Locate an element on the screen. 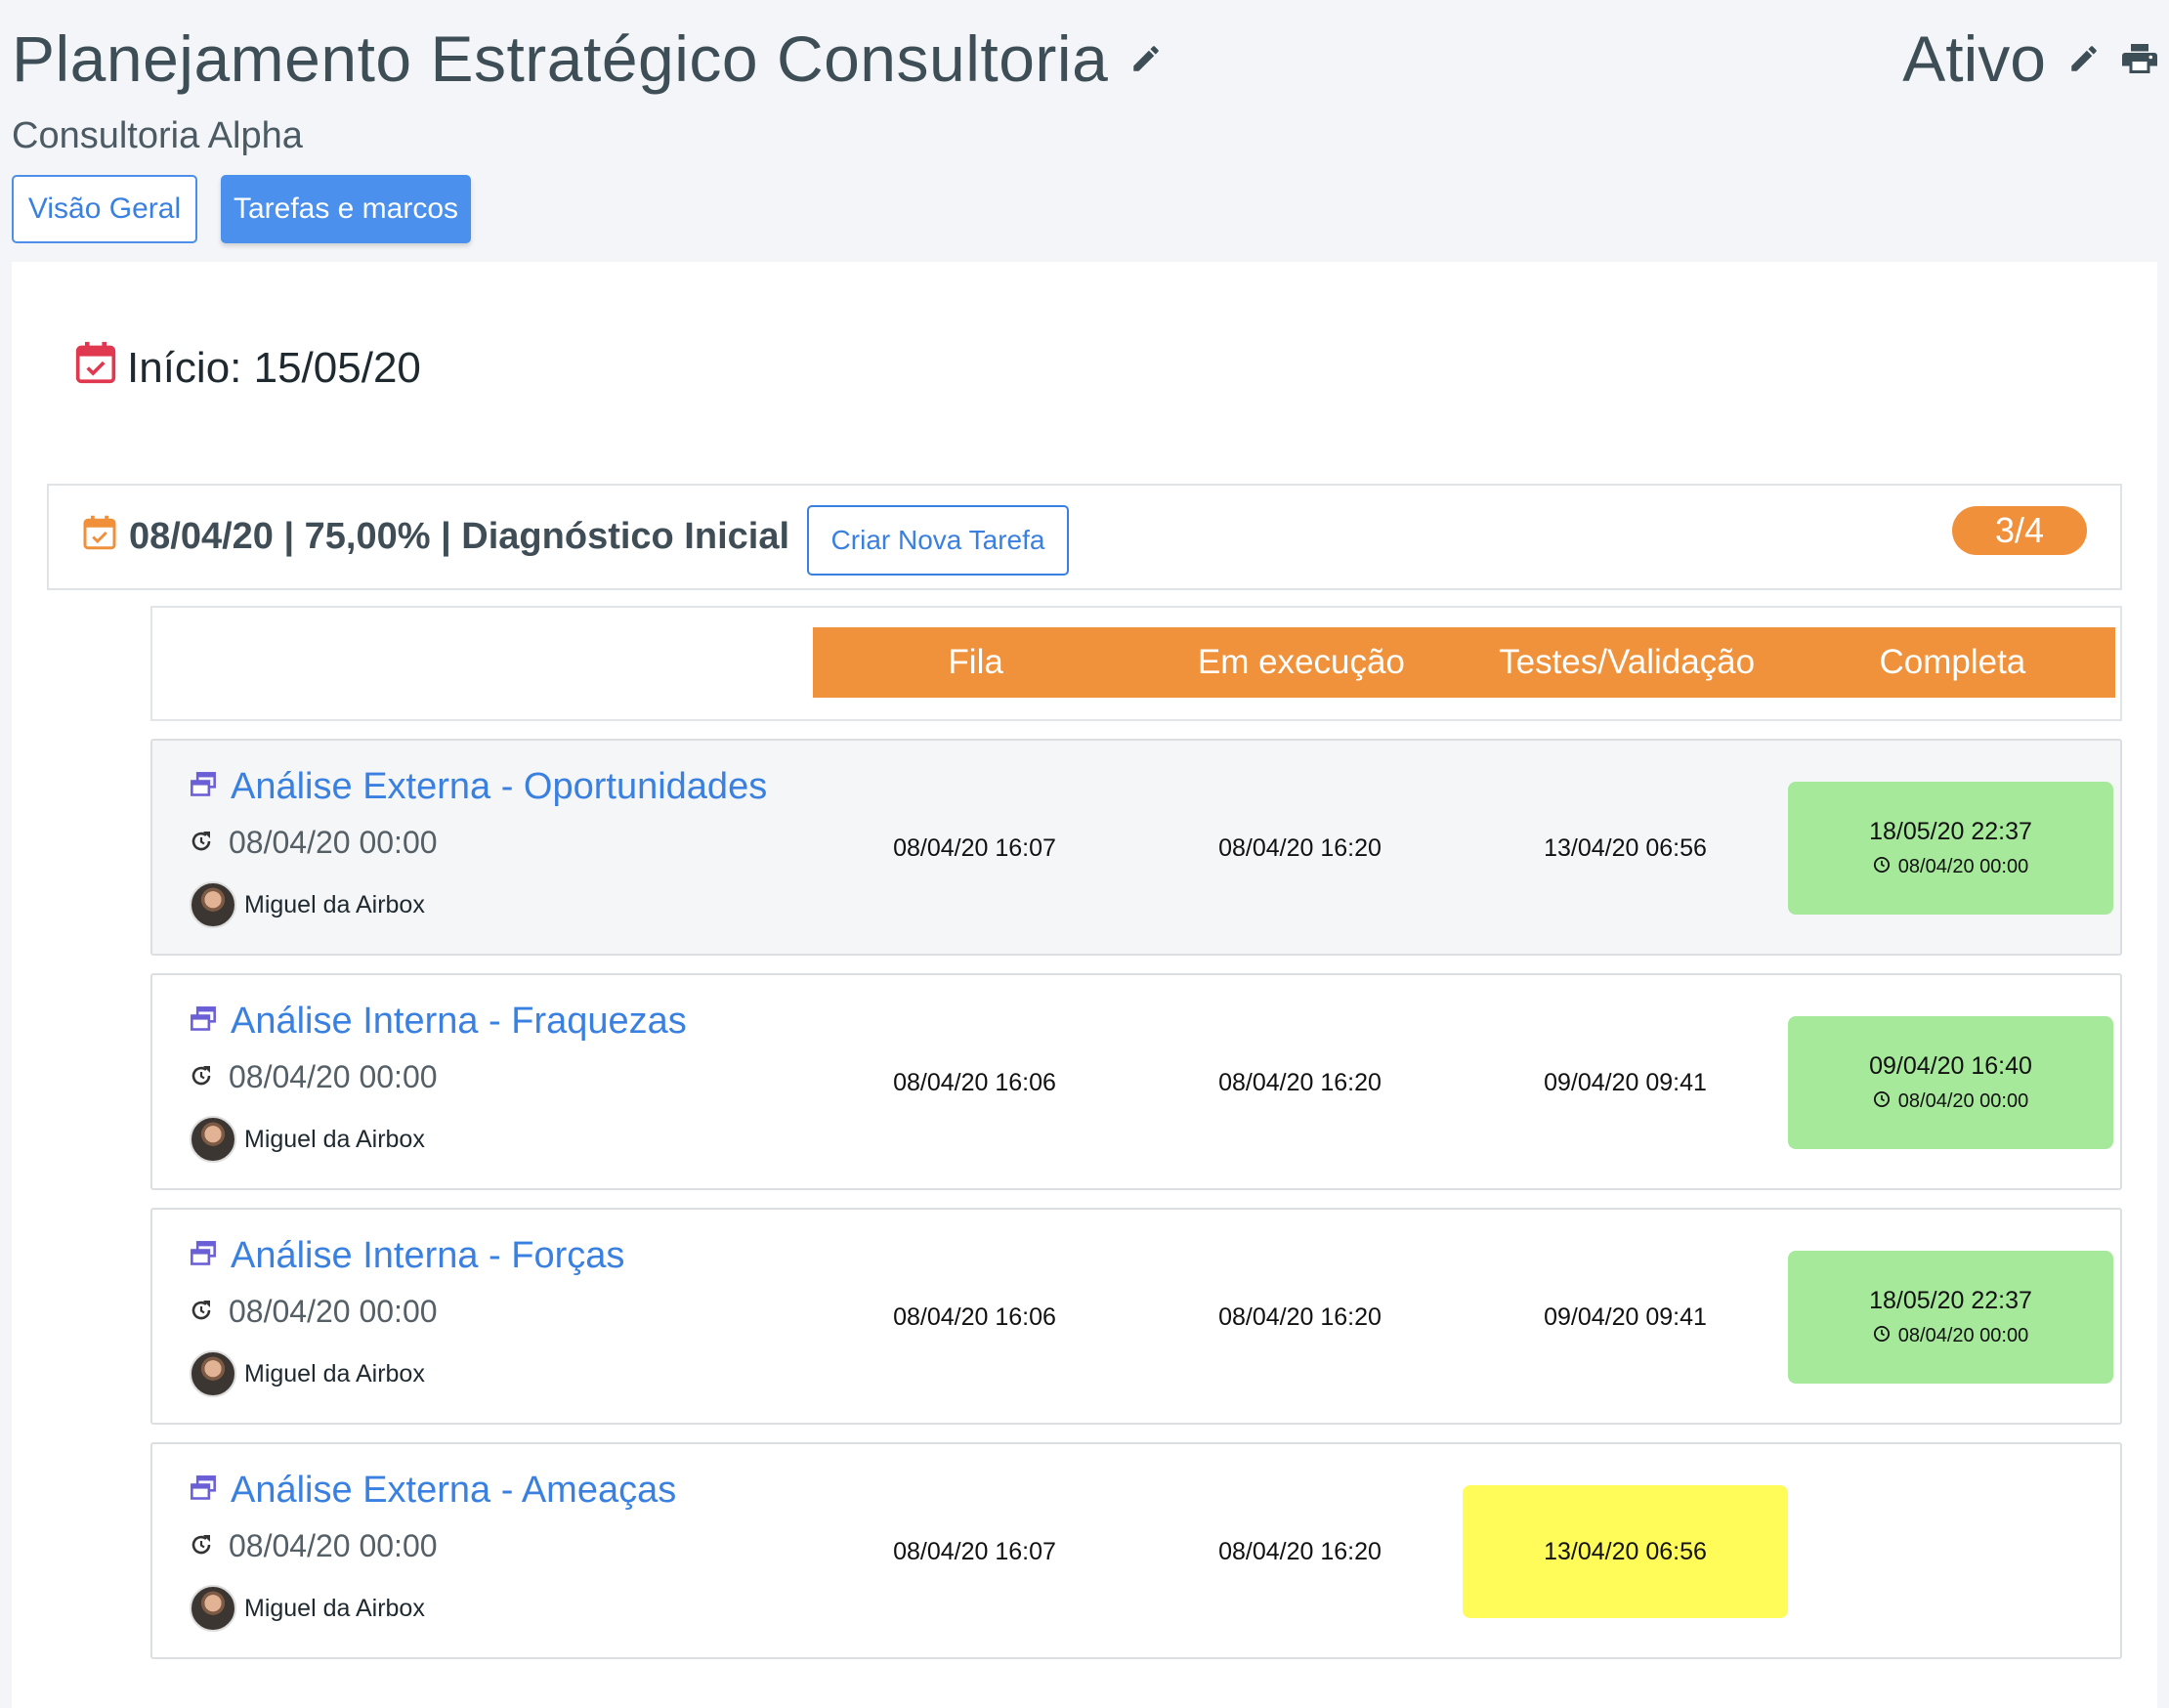  printer-icon is located at coordinates (2139, 58).